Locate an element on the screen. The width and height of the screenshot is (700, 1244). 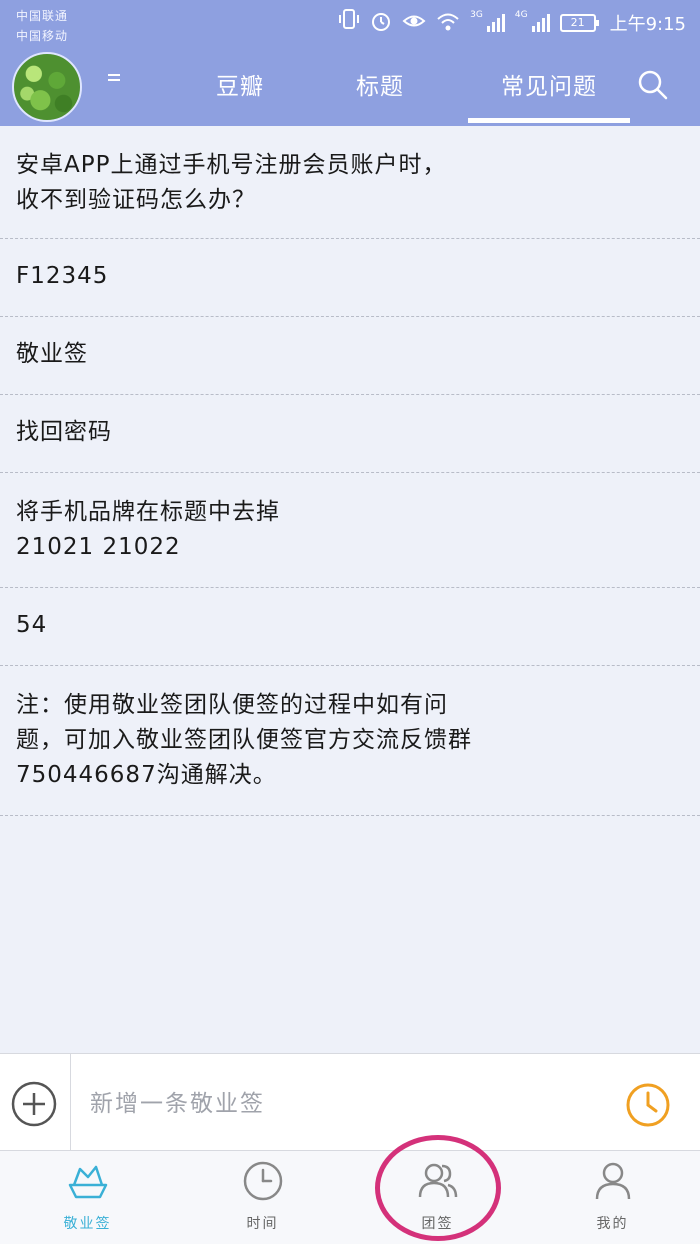
list-item: 将手机品牌在标题中去掉 21021 21022 is located at coordinates (350, 530).